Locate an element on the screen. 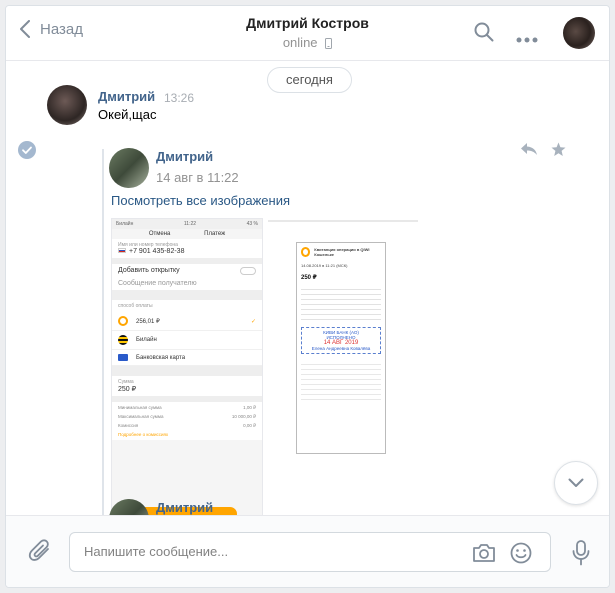  forwarded-time: 14 авг в 11:22 is located at coordinates (197, 177).